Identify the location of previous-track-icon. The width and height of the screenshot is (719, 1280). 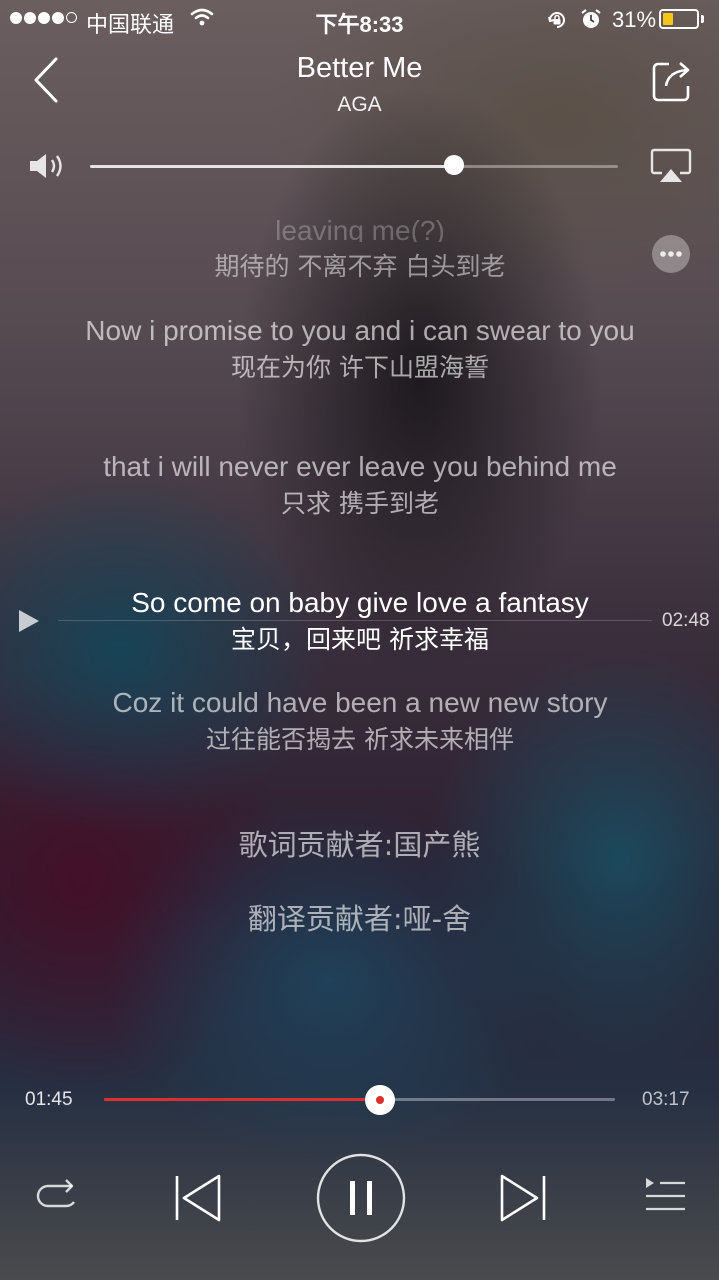
(198, 1200).